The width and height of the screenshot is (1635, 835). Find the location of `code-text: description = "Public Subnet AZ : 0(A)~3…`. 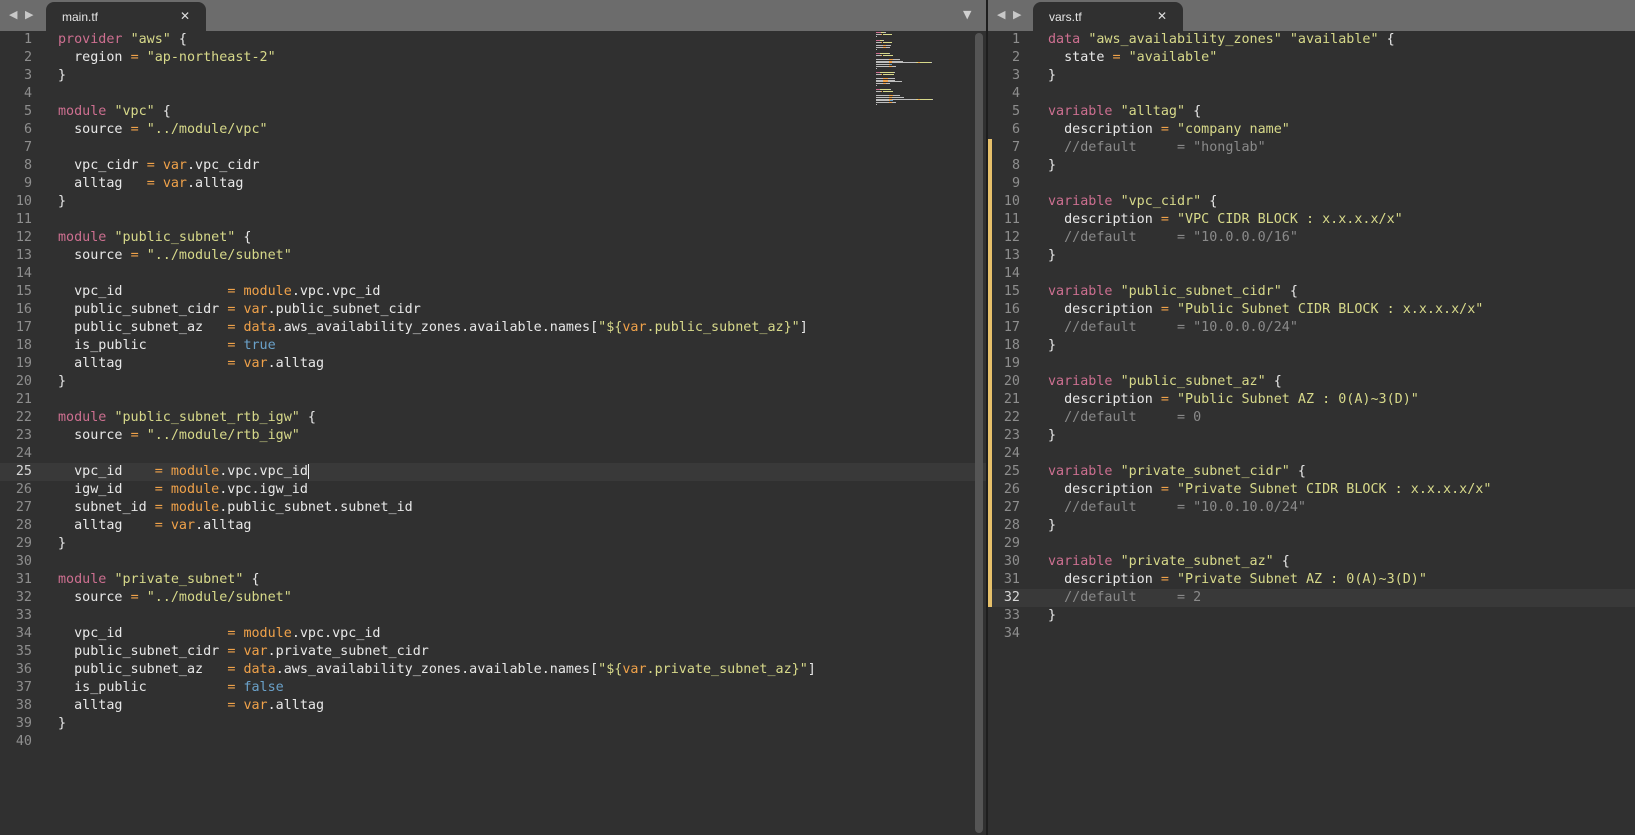

code-text: description = "Public Subnet AZ : 0(A)~3… is located at coordinates (1233, 400).